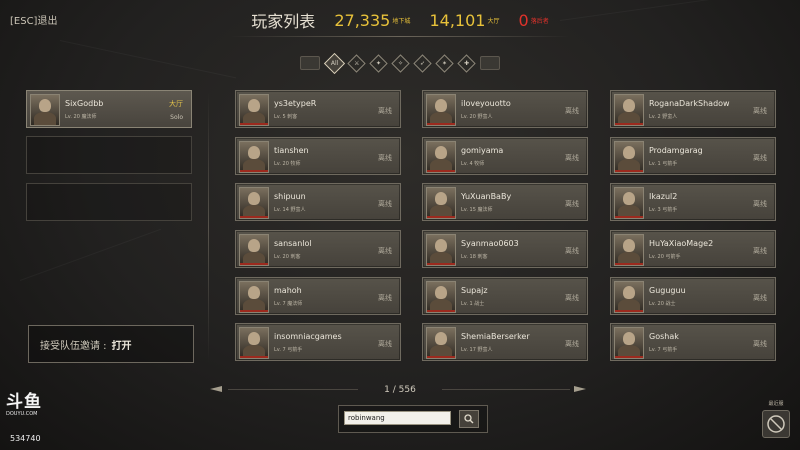  I want to click on player-location: 大厅, so click(176, 104).